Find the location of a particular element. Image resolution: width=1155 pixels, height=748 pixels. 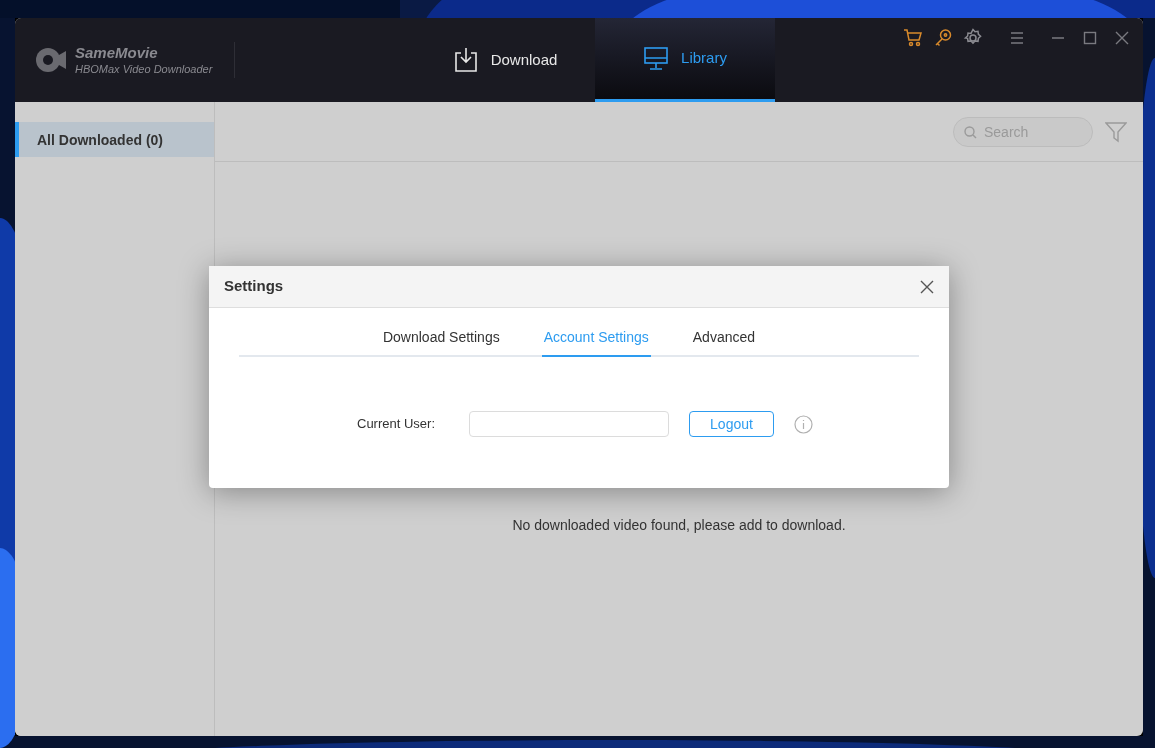

monitor-icon is located at coordinates (656, 58).